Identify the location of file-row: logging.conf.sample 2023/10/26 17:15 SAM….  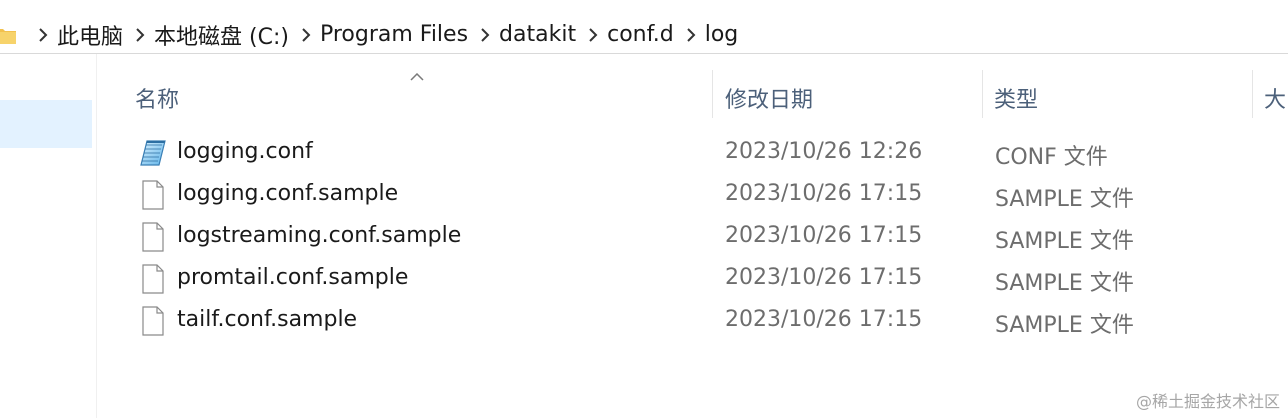
(692, 195).